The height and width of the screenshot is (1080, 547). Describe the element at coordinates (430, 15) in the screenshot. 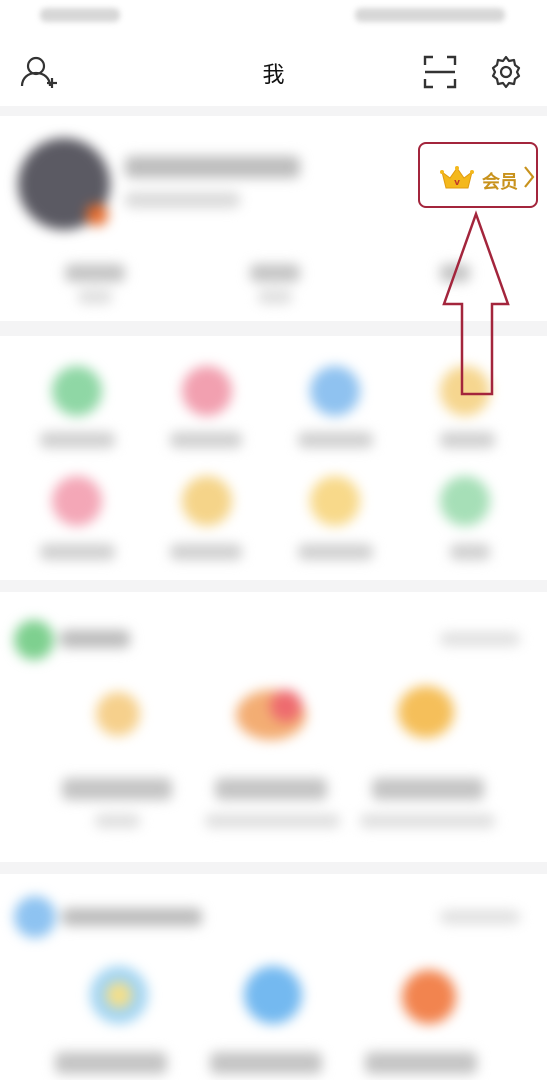

I see `status-right-icons` at that location.